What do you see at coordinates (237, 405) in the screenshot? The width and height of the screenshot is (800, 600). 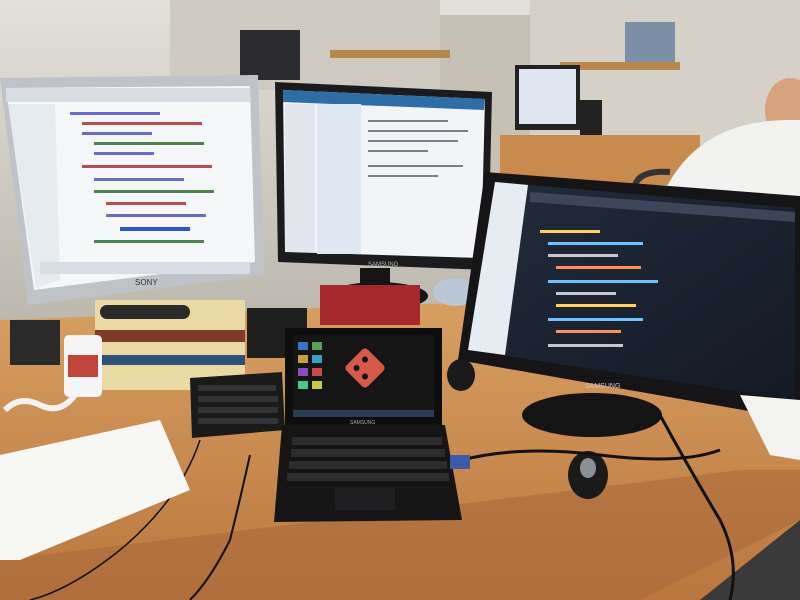 I see `external-keyboard` at bounding box center [237, 405].